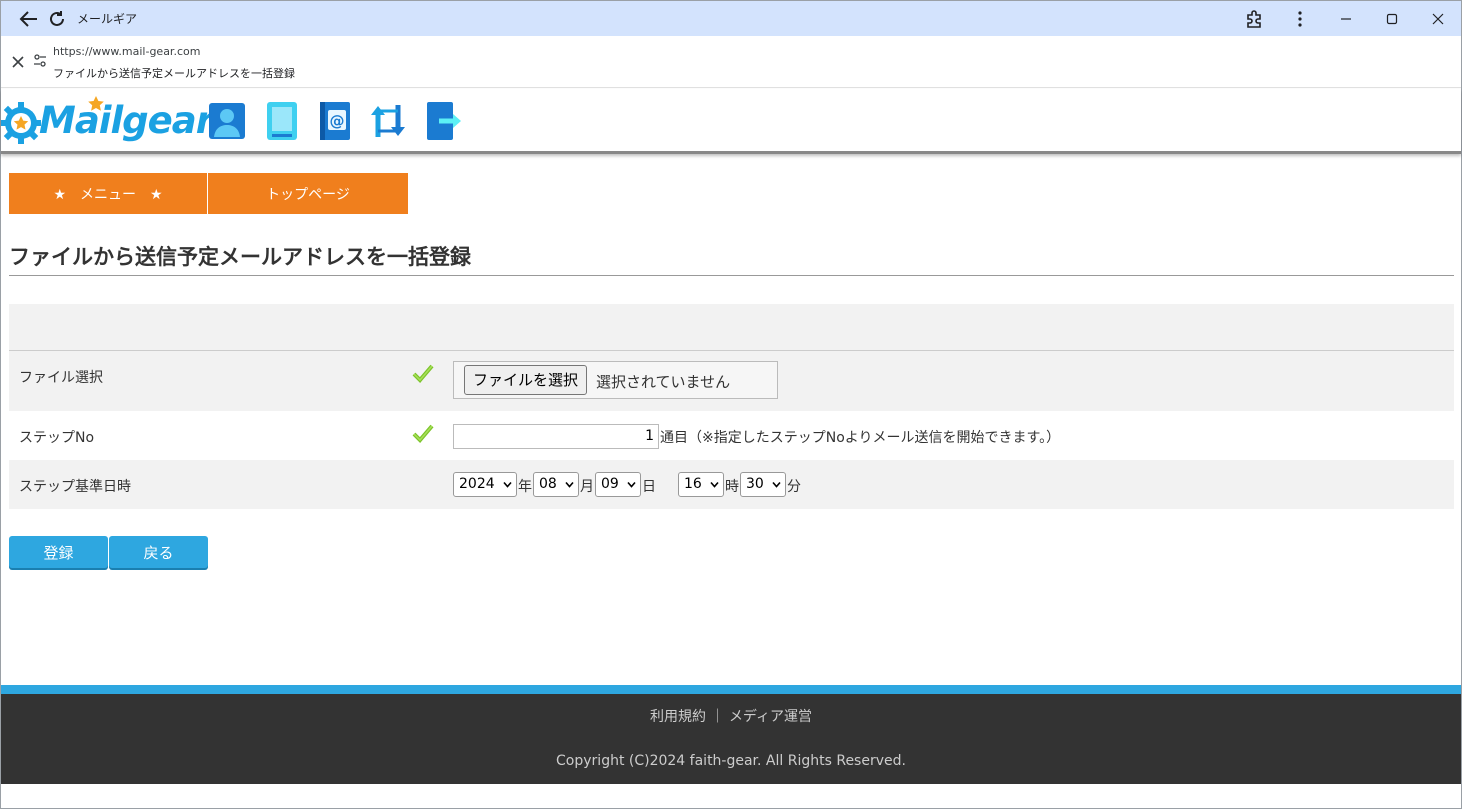 This screenshot has width=1462, height=809. Describe the element at coordinates (1438, 18) in the screenshot. I see `close-window-icon` at that location.